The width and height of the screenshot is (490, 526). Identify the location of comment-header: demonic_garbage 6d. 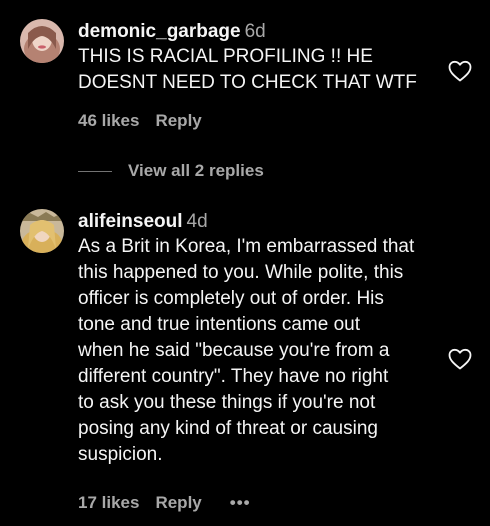
(247, 31).